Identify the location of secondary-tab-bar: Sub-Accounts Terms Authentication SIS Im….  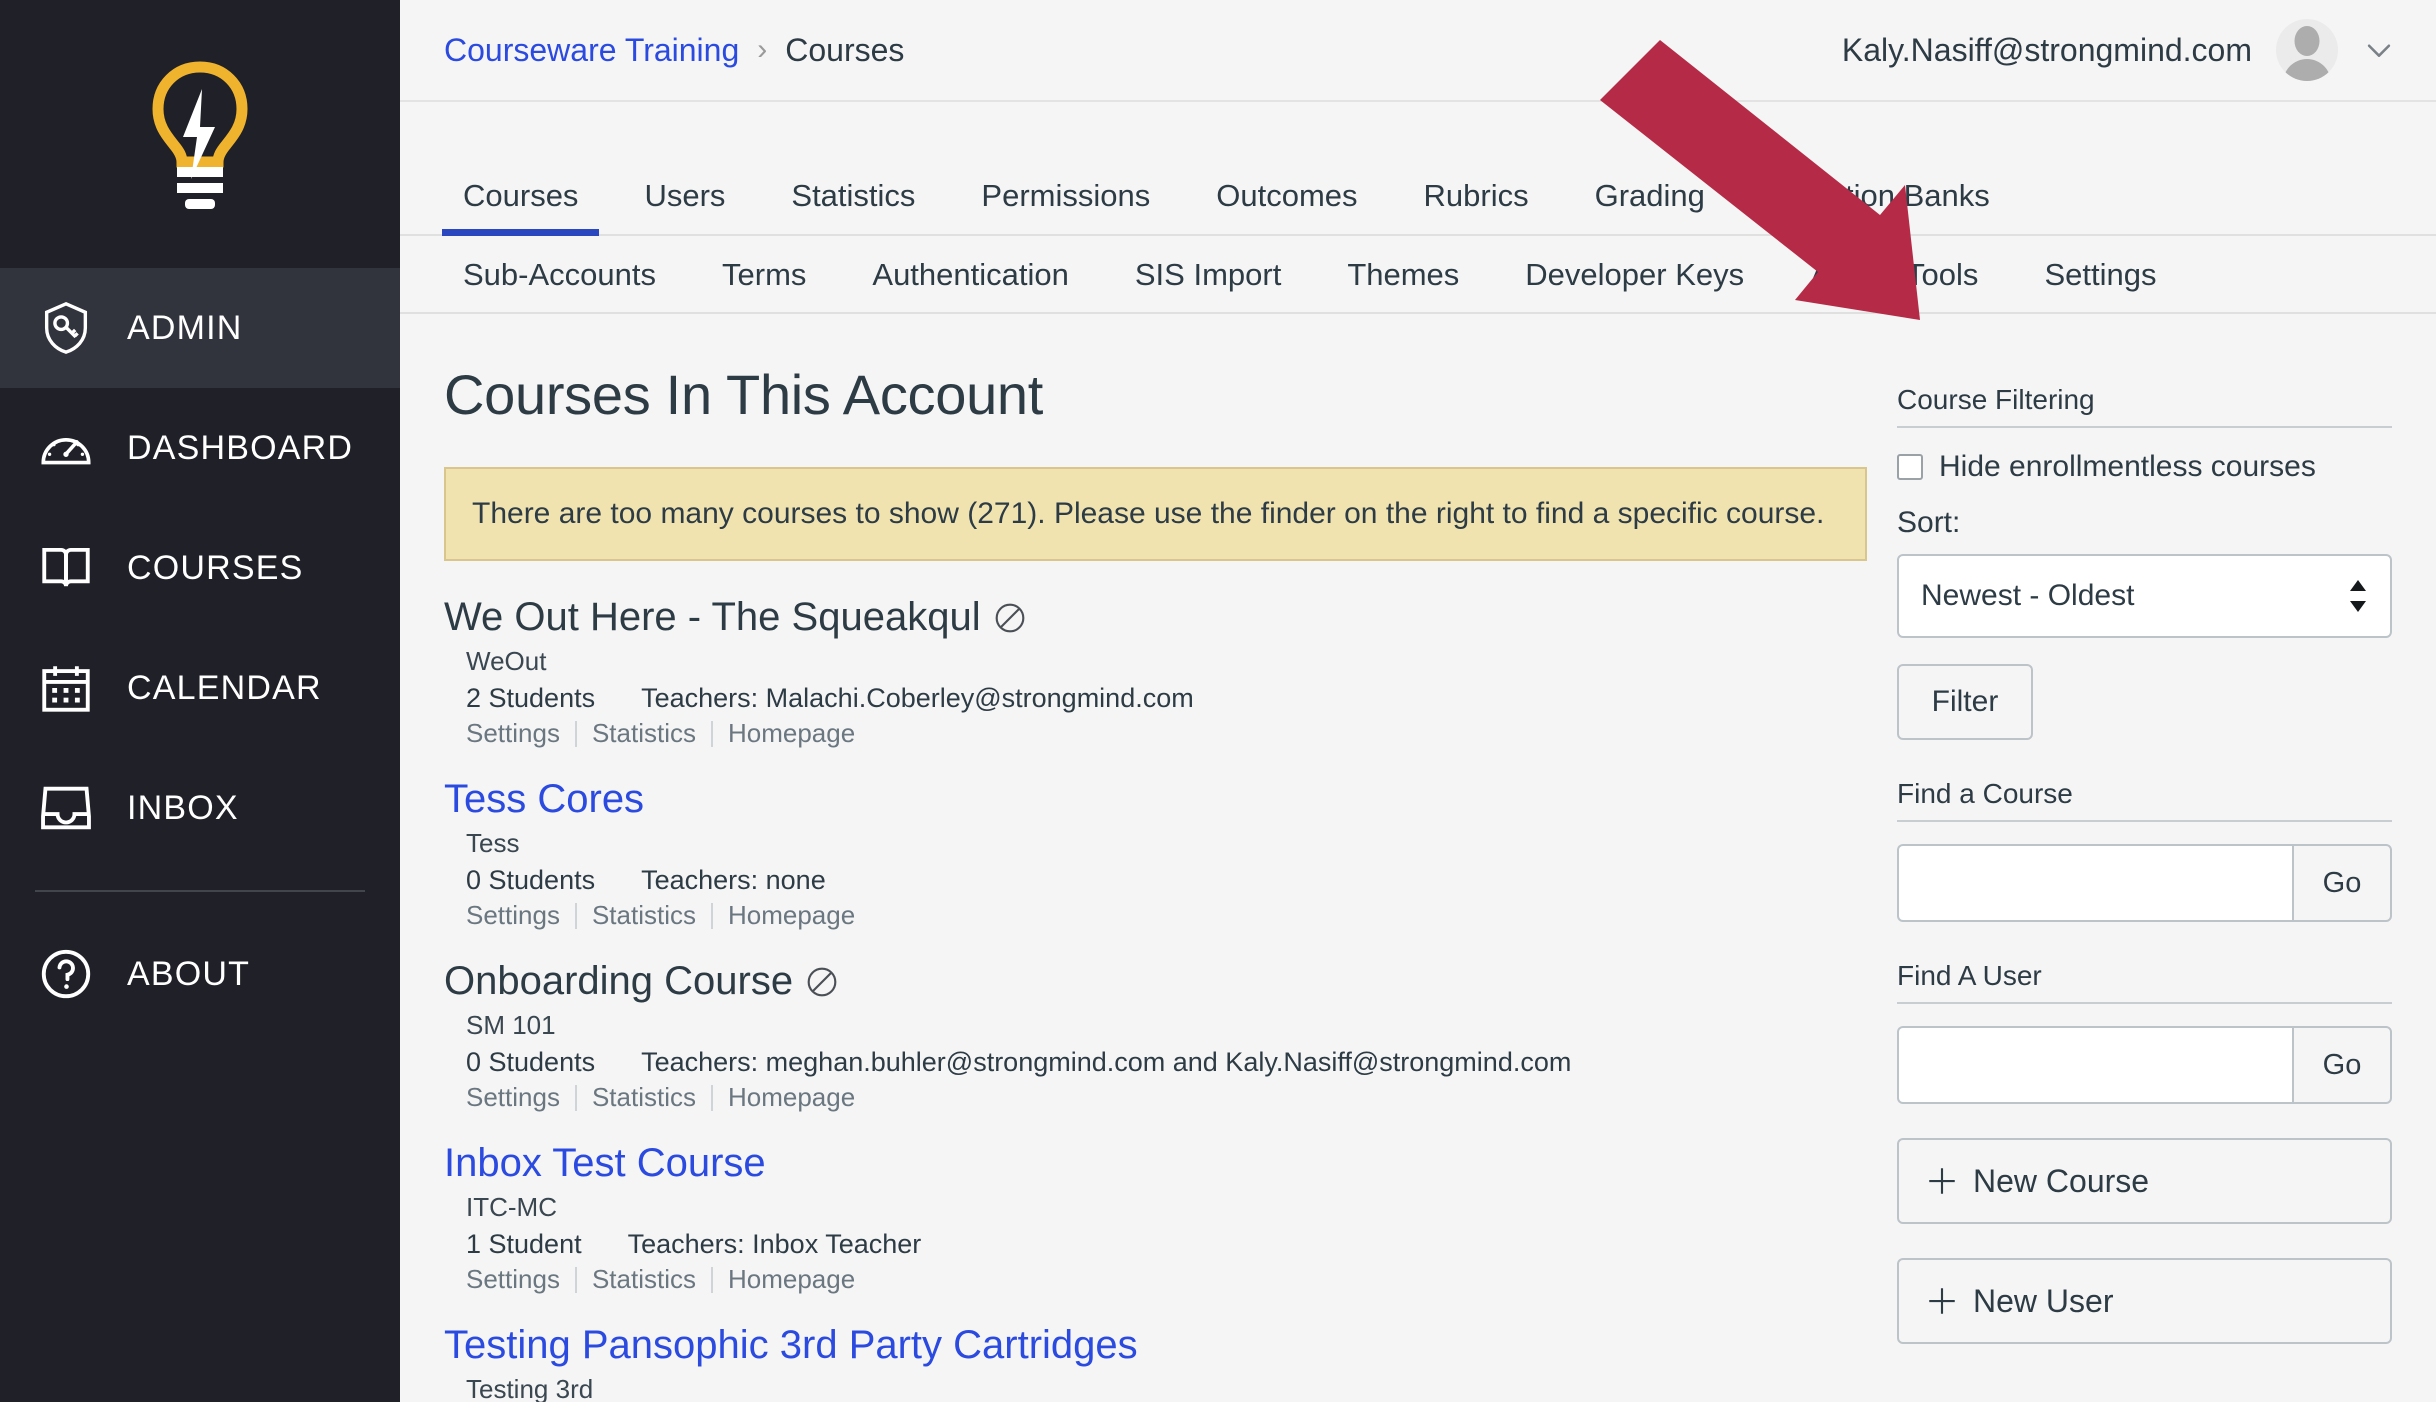
(1418, 275).